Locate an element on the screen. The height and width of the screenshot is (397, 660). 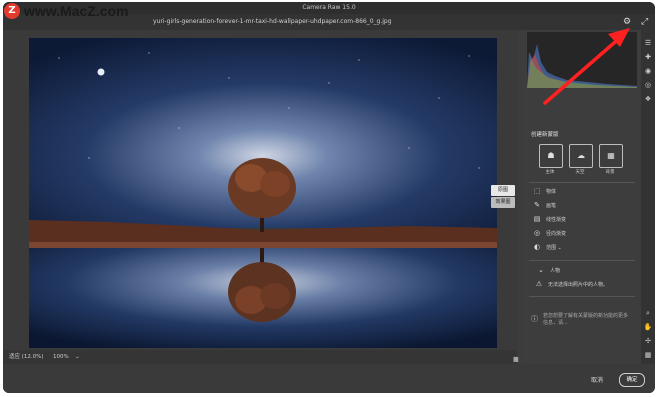
histogram is located at coordinates (582, 60).